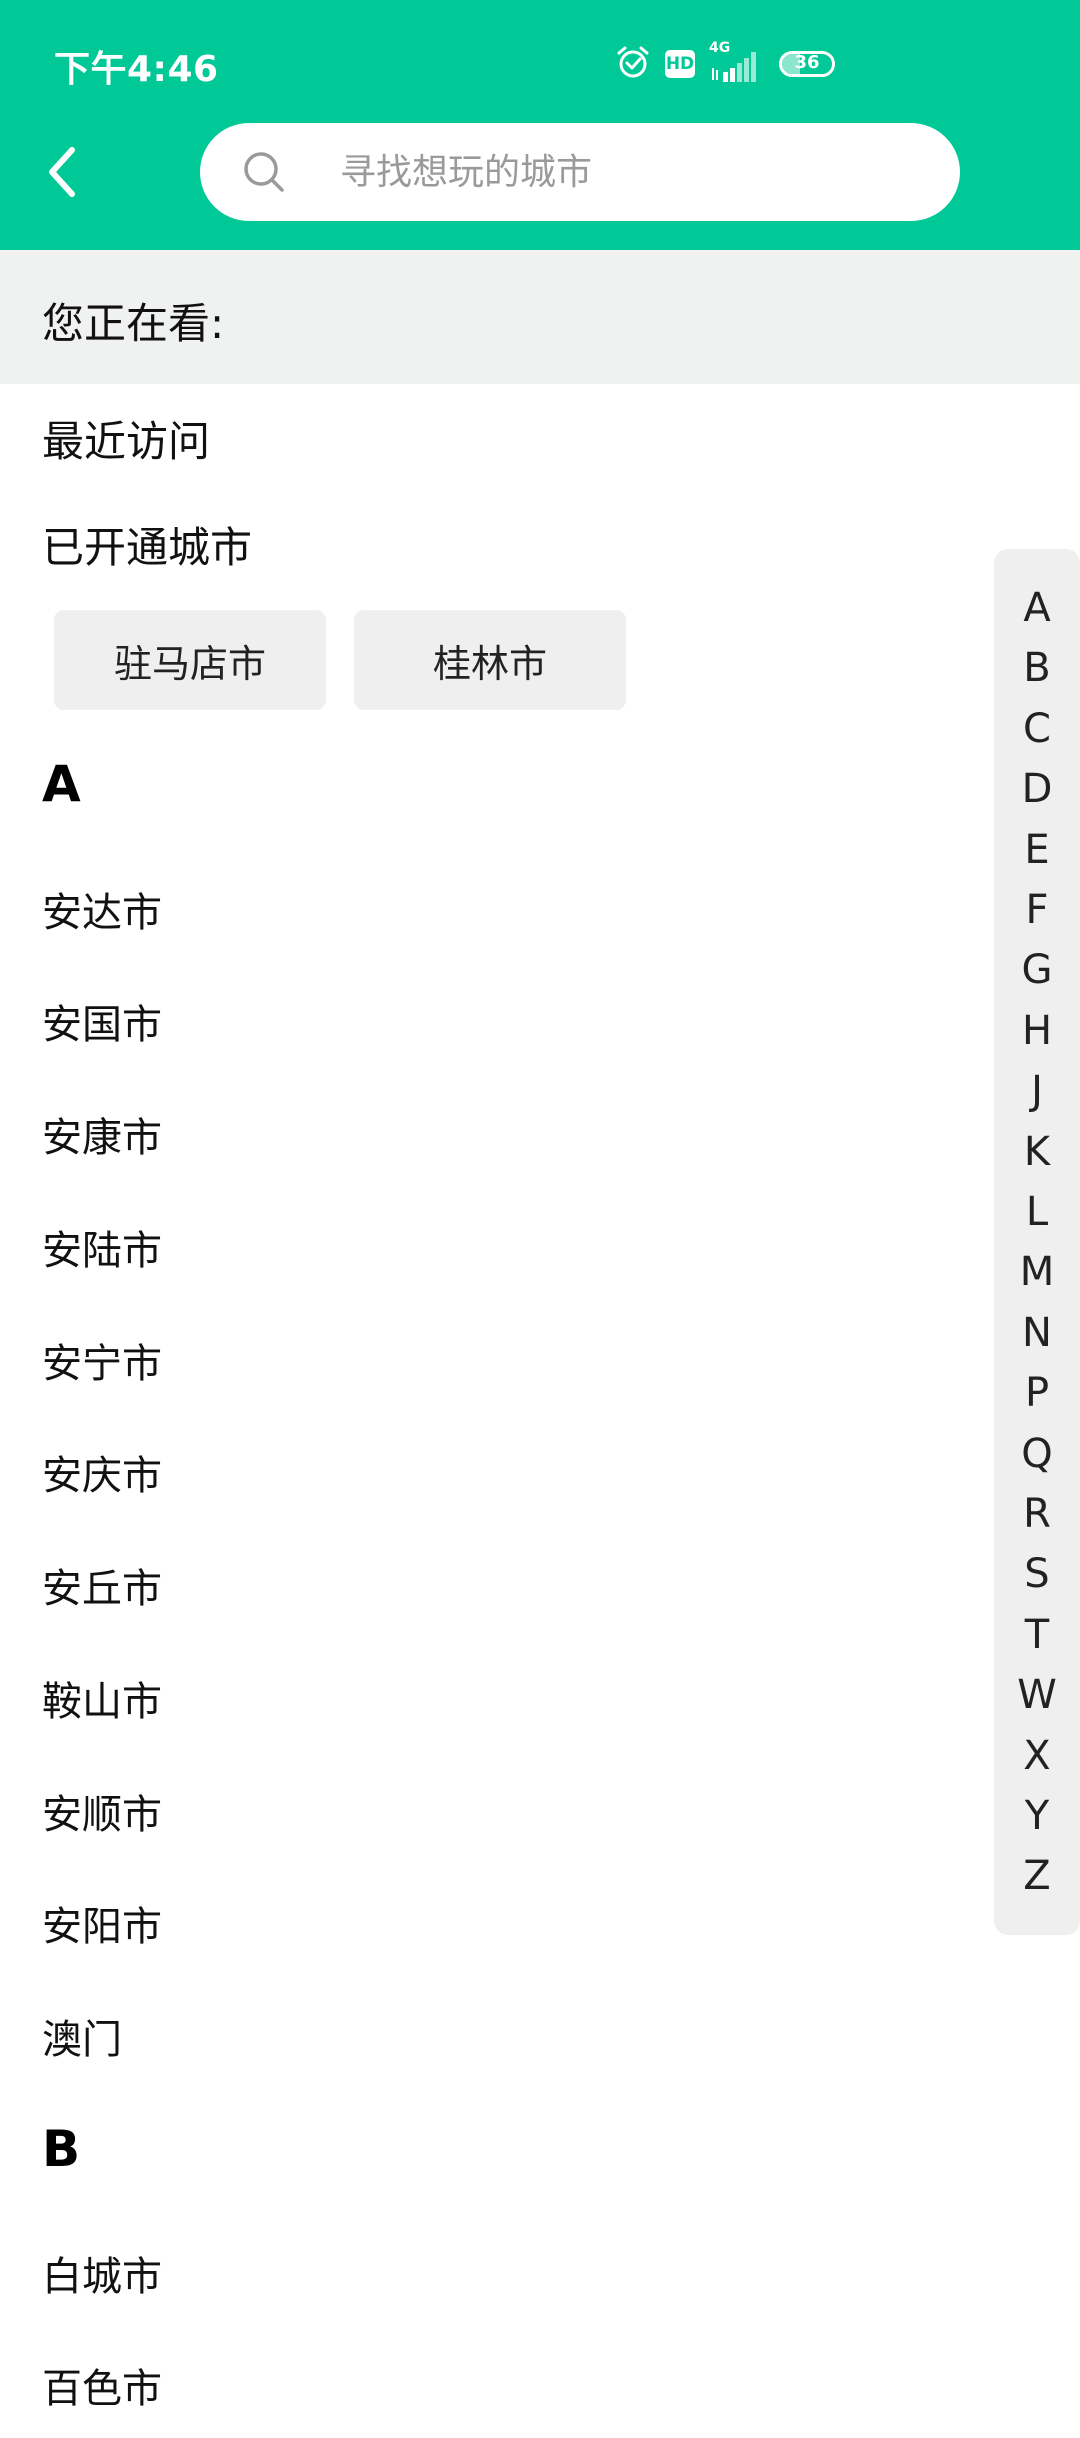 The width and height of the screenshot is (1080, 2438). I want to click on city-list-item: 安顺市, so click(490, 1808).